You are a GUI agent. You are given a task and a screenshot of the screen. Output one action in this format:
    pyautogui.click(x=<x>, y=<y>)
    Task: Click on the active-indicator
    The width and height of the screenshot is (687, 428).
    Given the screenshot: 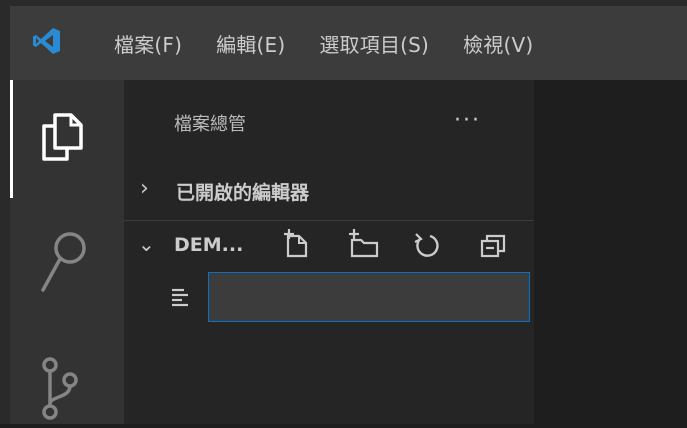 What is the action you would take?
    pyautogui.click(x=11, y=139)
    